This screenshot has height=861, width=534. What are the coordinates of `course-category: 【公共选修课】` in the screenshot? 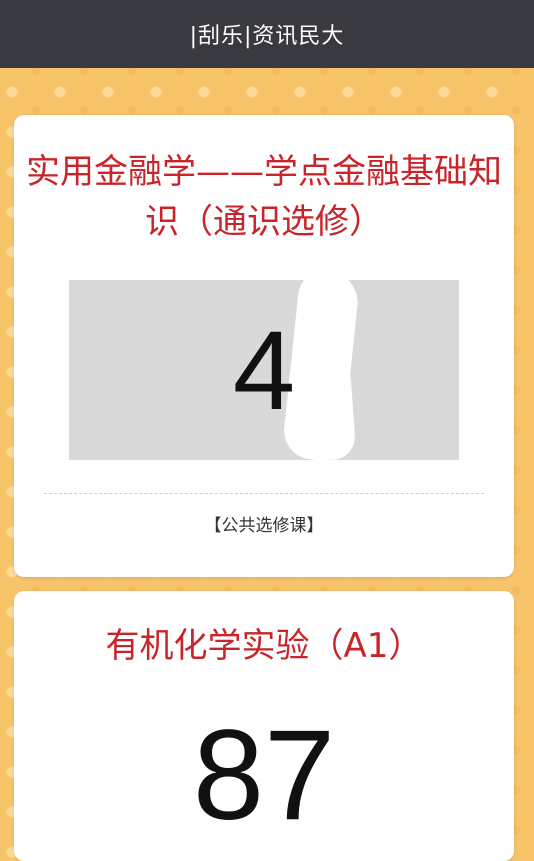 It's located at (264, 526).